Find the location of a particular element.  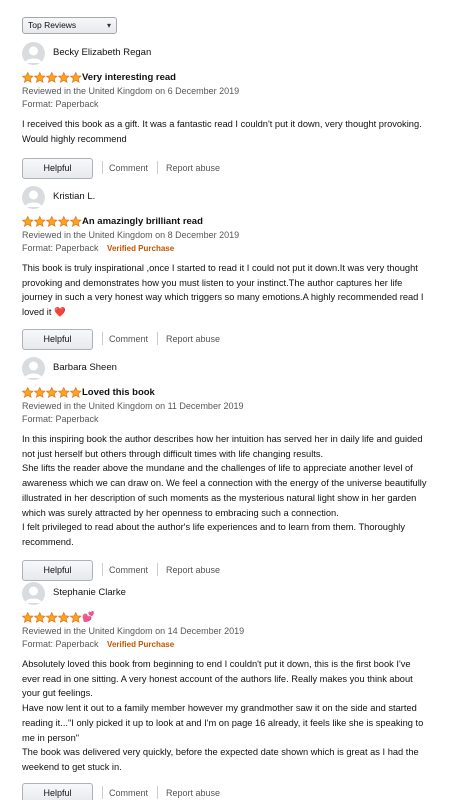

reviewer-name: Barbara Sheen is located at coordinates (85, 367).